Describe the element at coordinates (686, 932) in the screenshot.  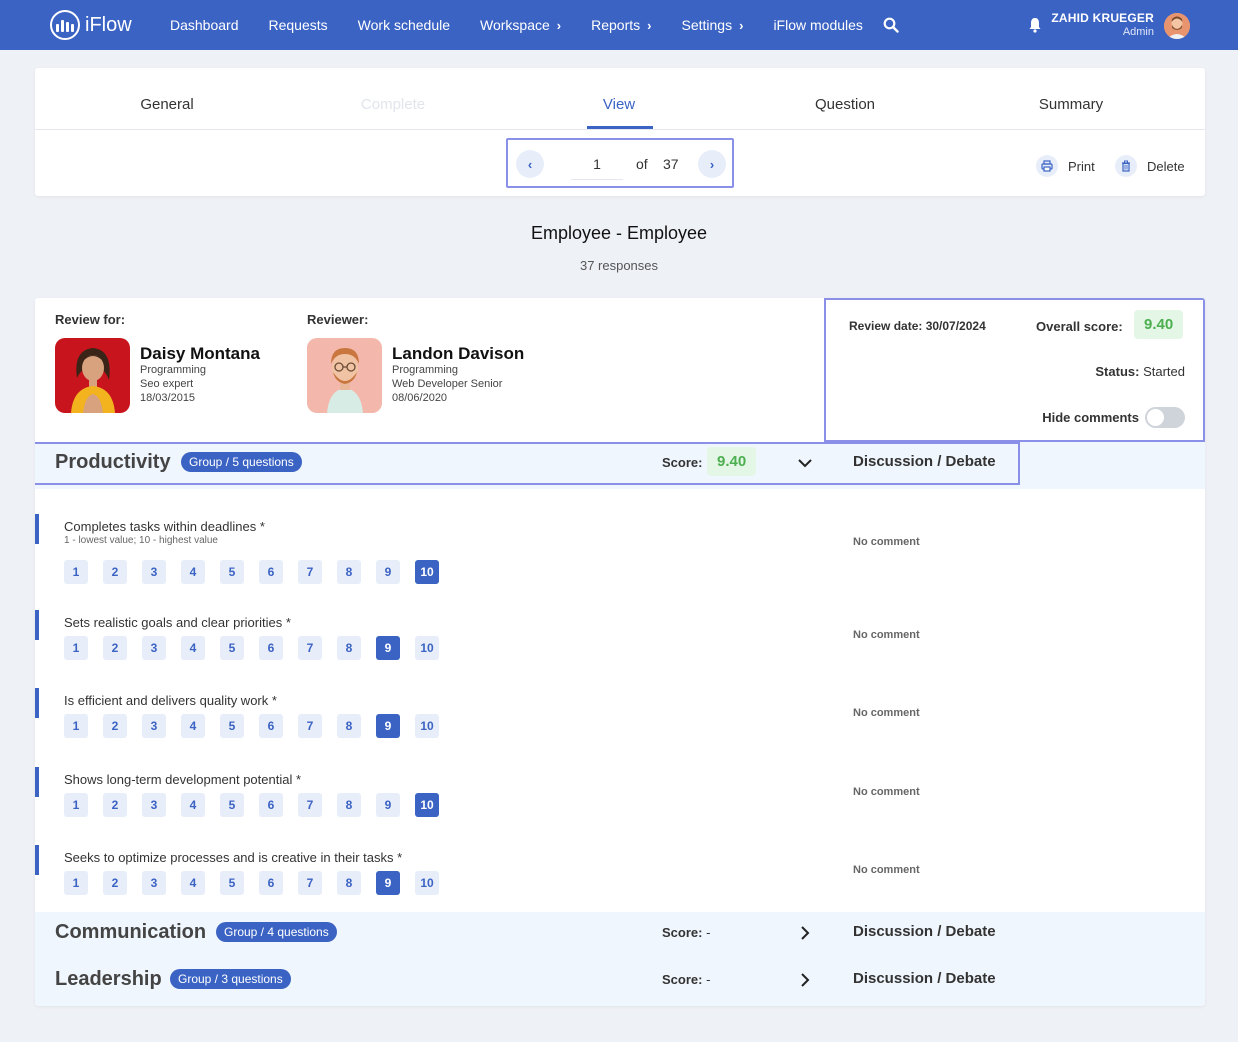
I see `group-score: Score: -` at that location.